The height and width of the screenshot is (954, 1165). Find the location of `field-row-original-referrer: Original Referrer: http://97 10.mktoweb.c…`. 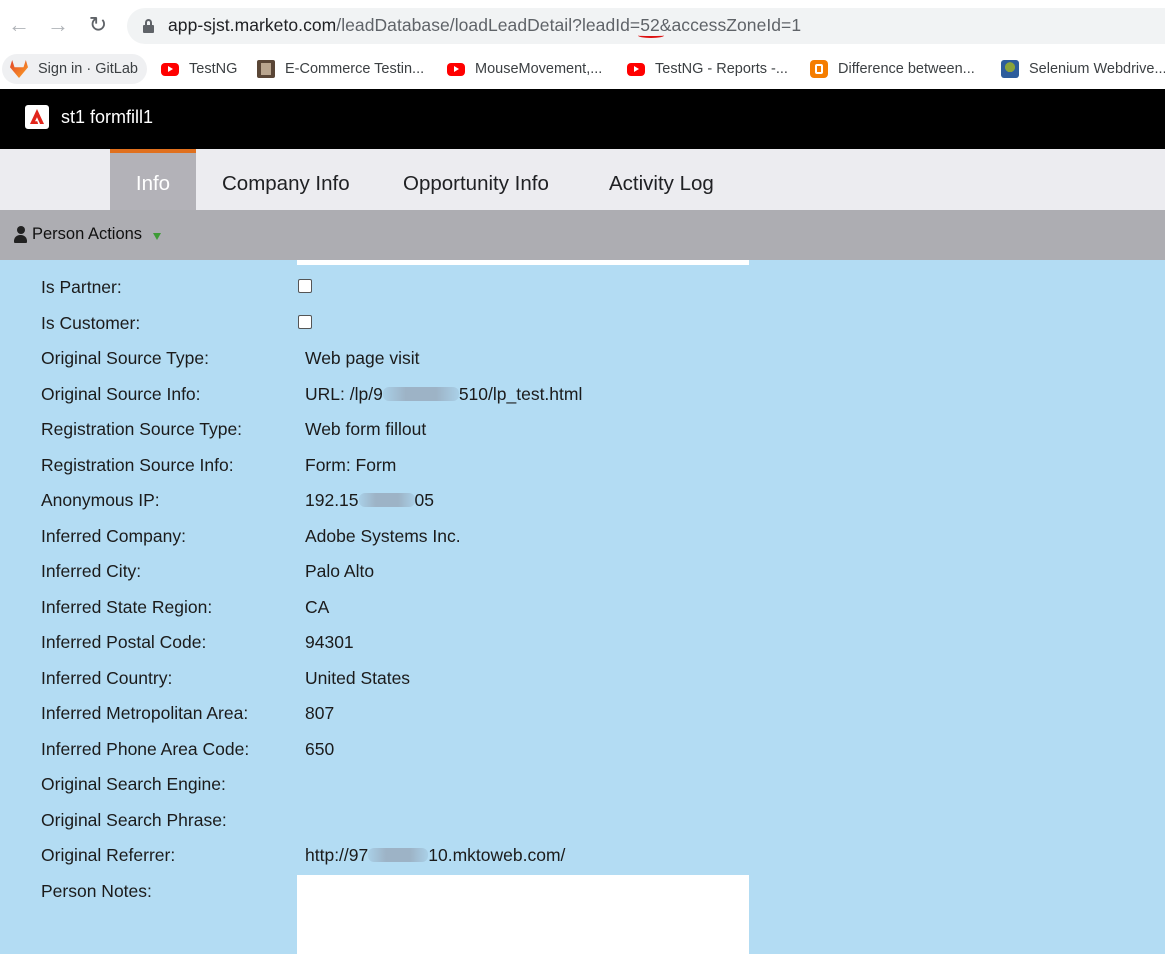

field-row-original-referrer: Original Referrer: http://97 10.mktoweb.c… is located at coordinates (303, 855).